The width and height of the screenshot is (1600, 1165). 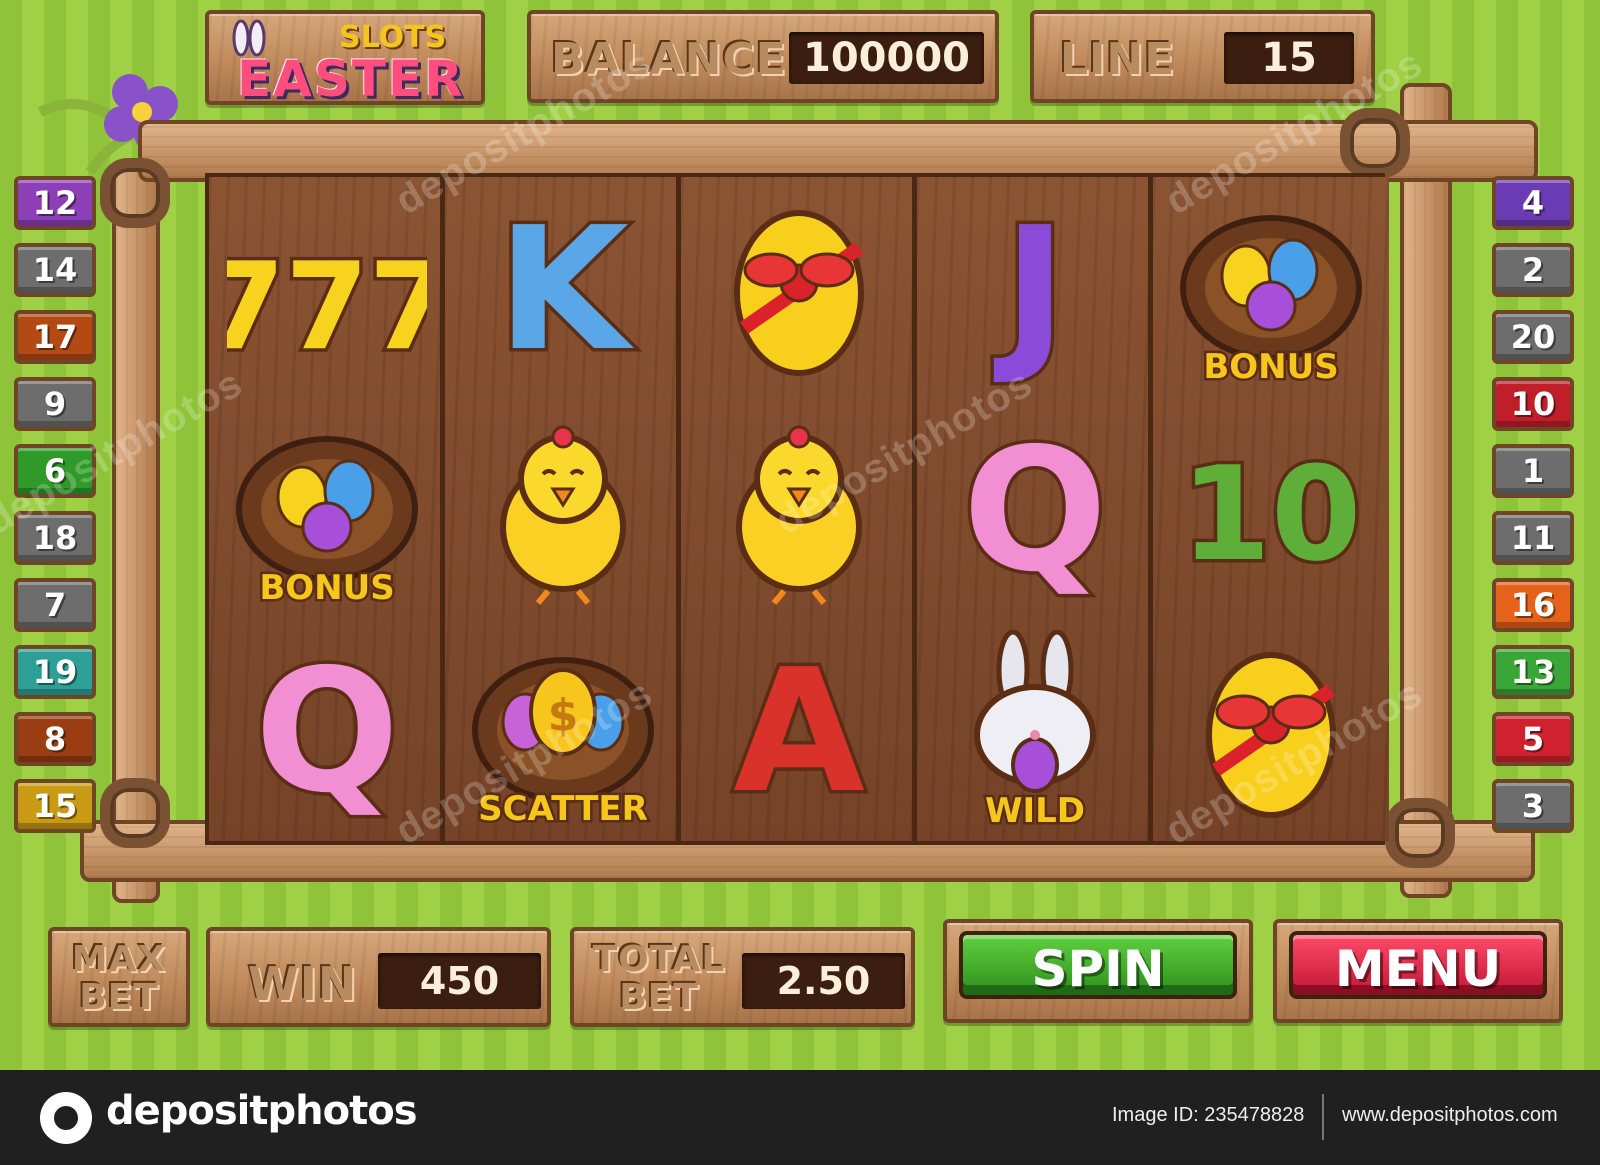 I want to click on line-number-button: 20, so click(x=1533, y=337).